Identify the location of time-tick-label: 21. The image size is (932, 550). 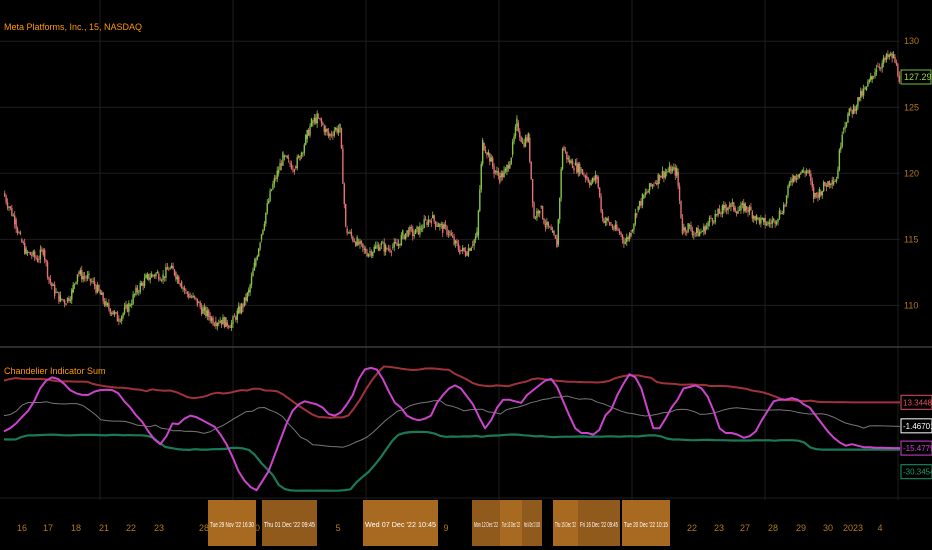
(104, 528).